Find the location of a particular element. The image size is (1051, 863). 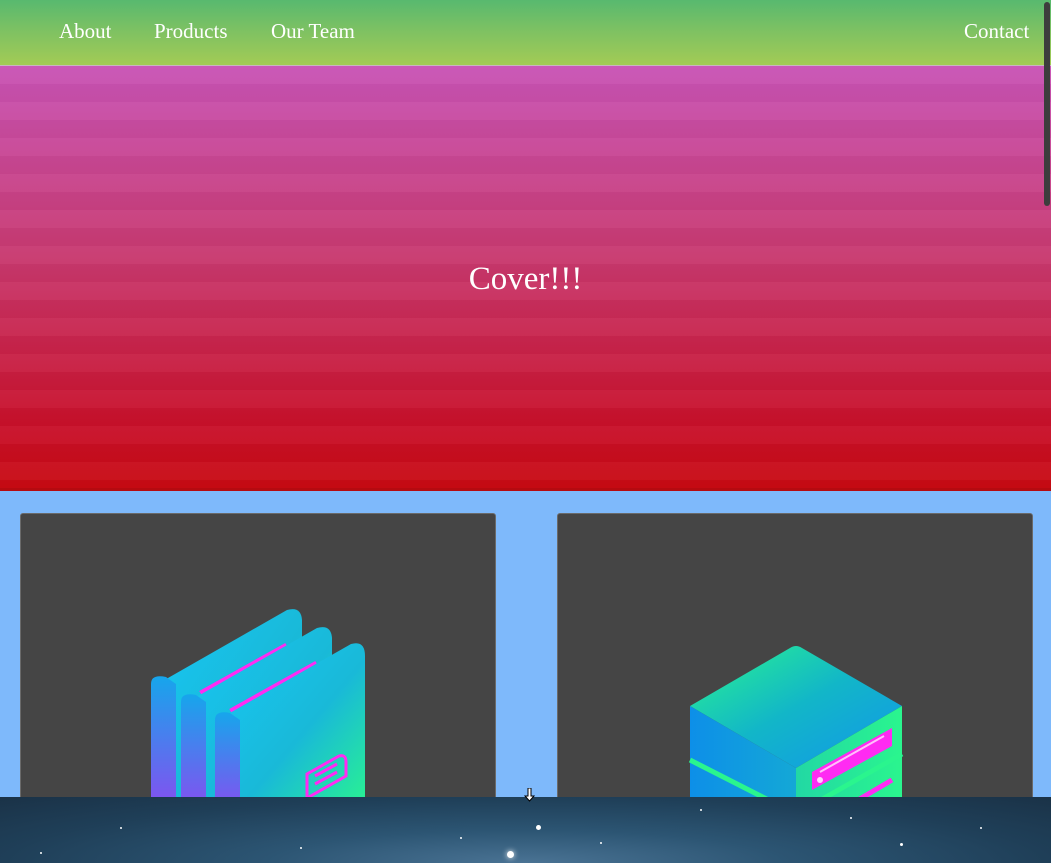

nav-link-about: About is located at coordinates (85, 31).